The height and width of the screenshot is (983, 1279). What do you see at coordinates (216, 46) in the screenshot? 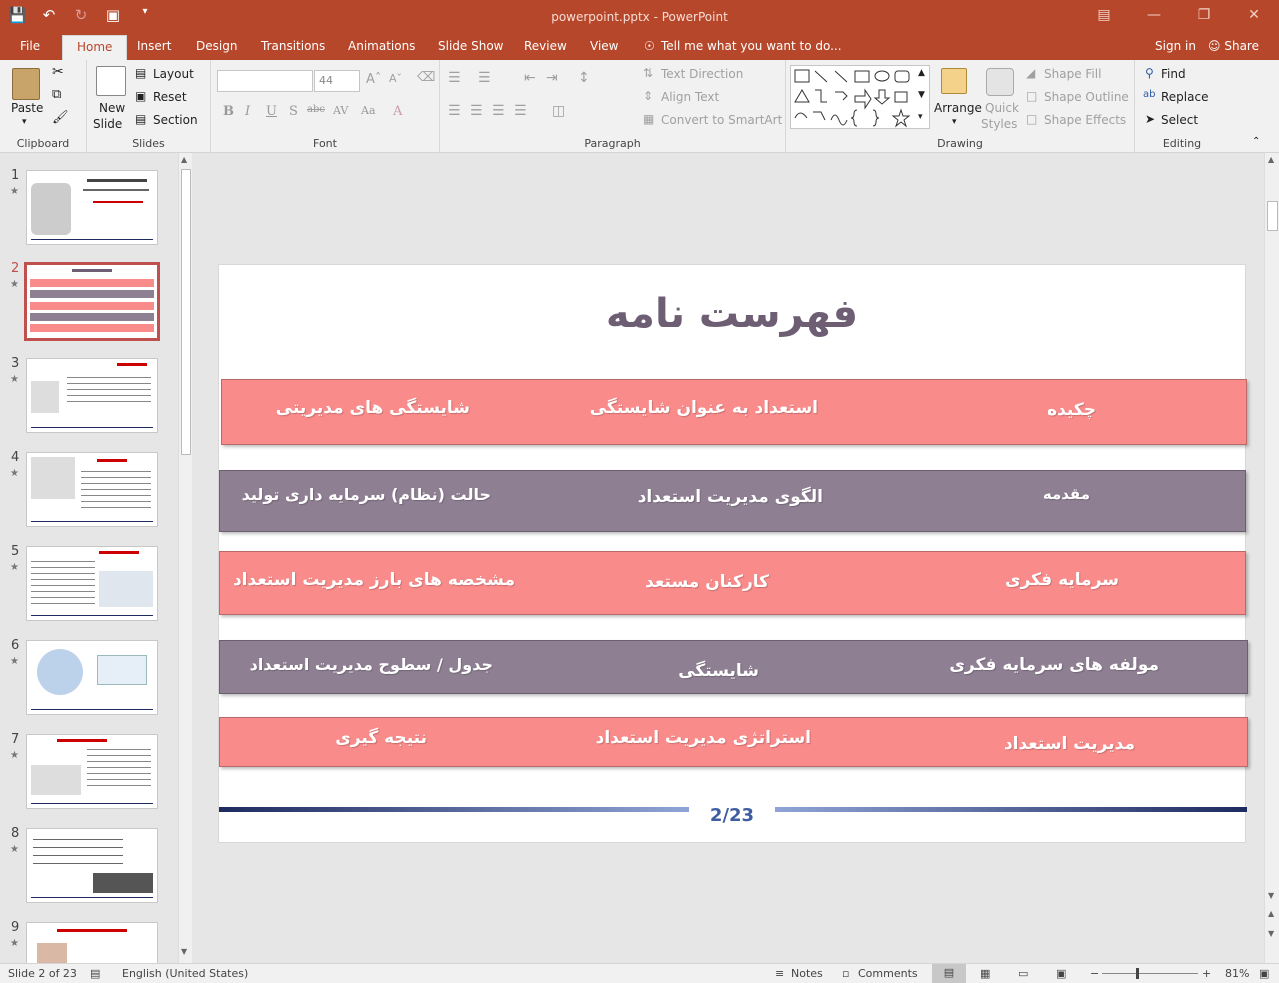
I see `tab-design: Design` at bounding box center [216, 46].